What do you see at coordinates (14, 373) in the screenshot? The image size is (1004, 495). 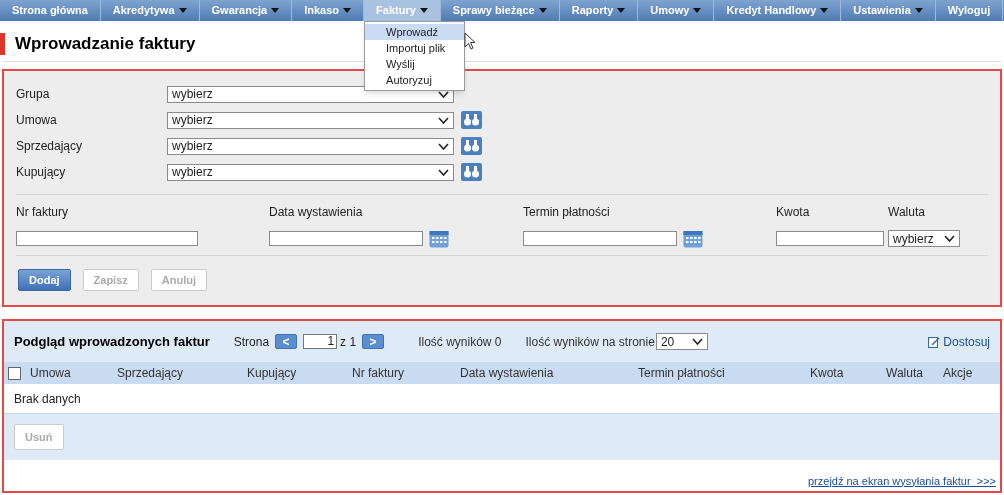 I see `select-all-checkbox` at bounding box center [14, 373].